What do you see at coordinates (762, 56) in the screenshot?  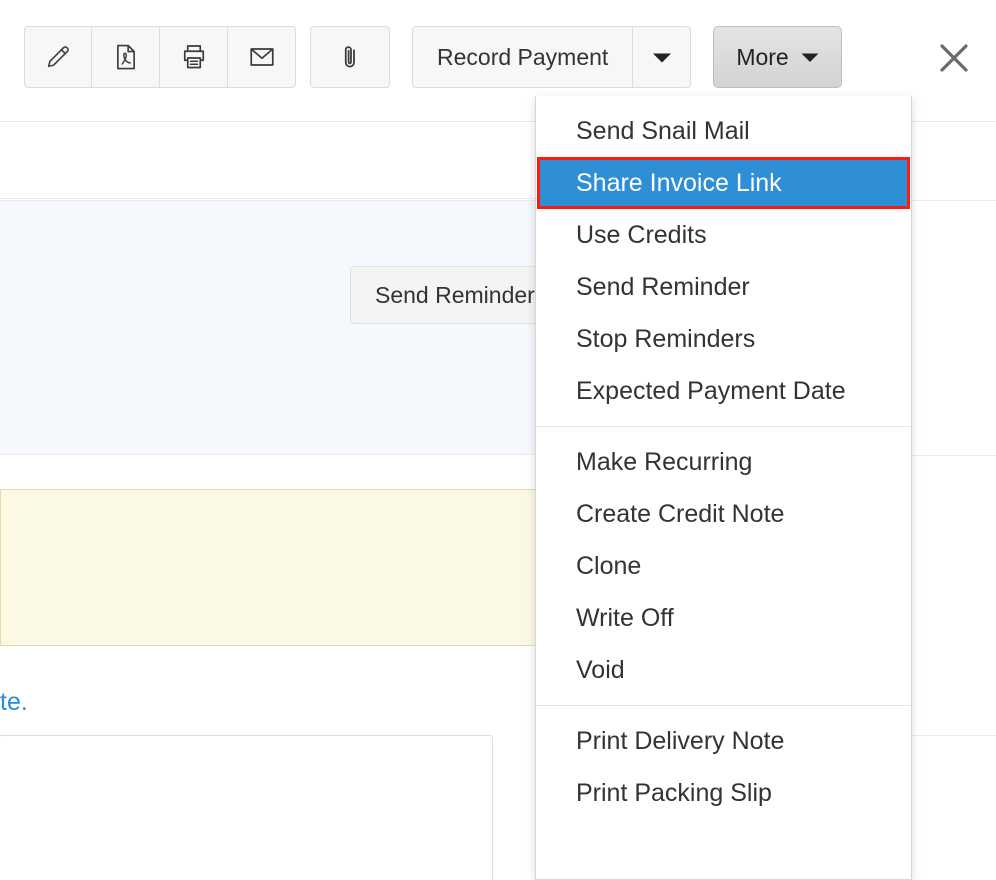 I see `more-label: More` at bounding box center [762, 56].